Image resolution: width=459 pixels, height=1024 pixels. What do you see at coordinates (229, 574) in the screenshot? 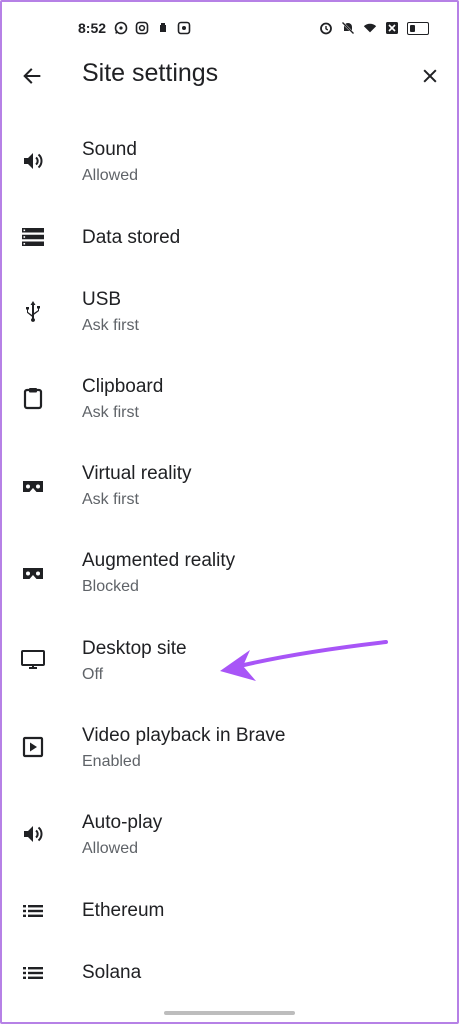
I see `setting-row-augmented-reality: Augmented reality Blocked` at bounding box center [229, 574].